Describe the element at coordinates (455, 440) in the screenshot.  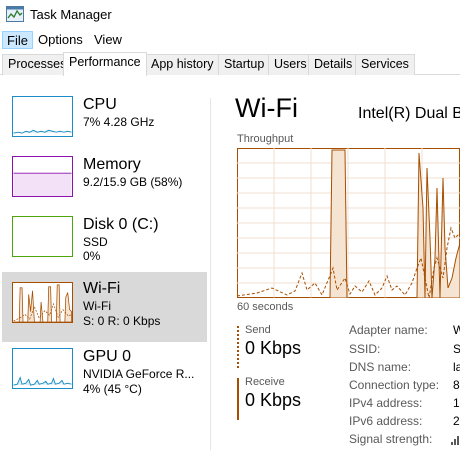
I see `signal-strength-icon` at that location.